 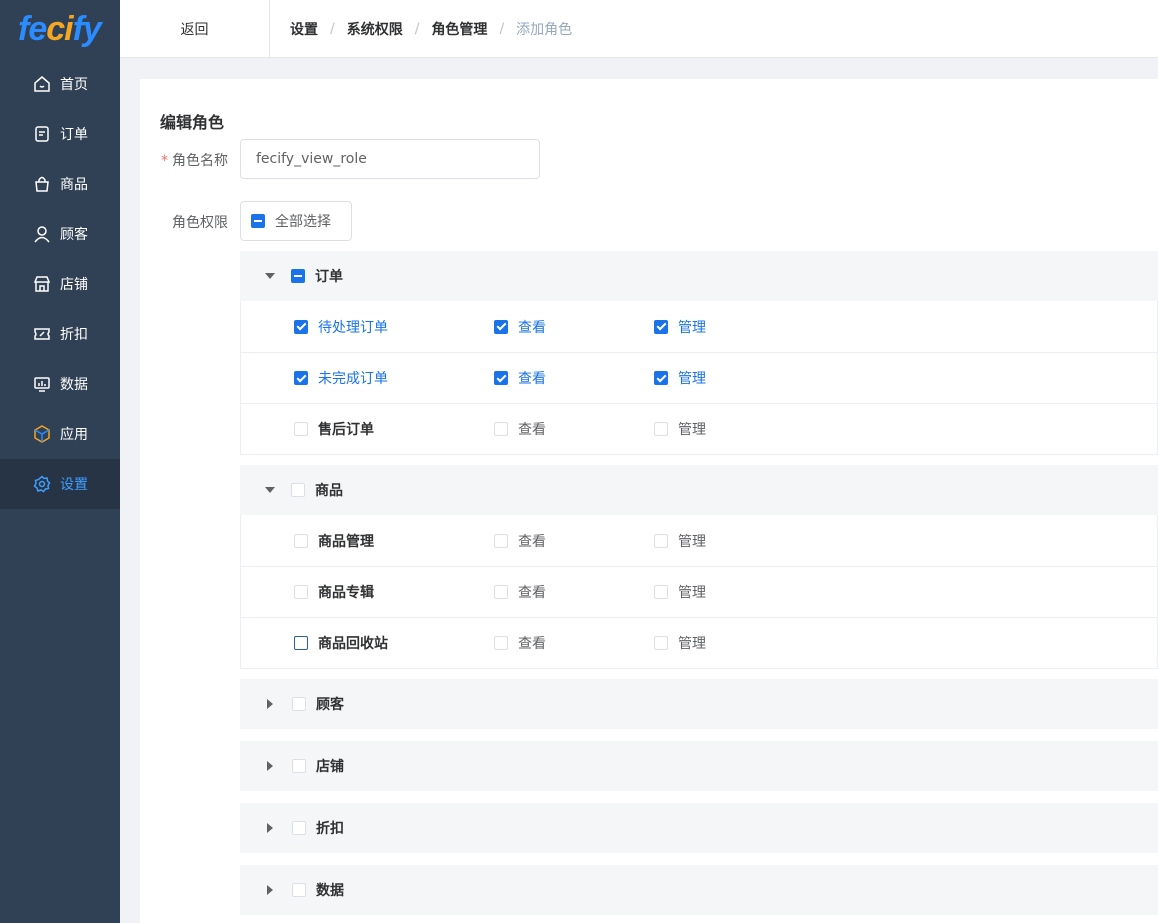 I want to click on permission-item: 商品管理, so click(x=334, y=541).